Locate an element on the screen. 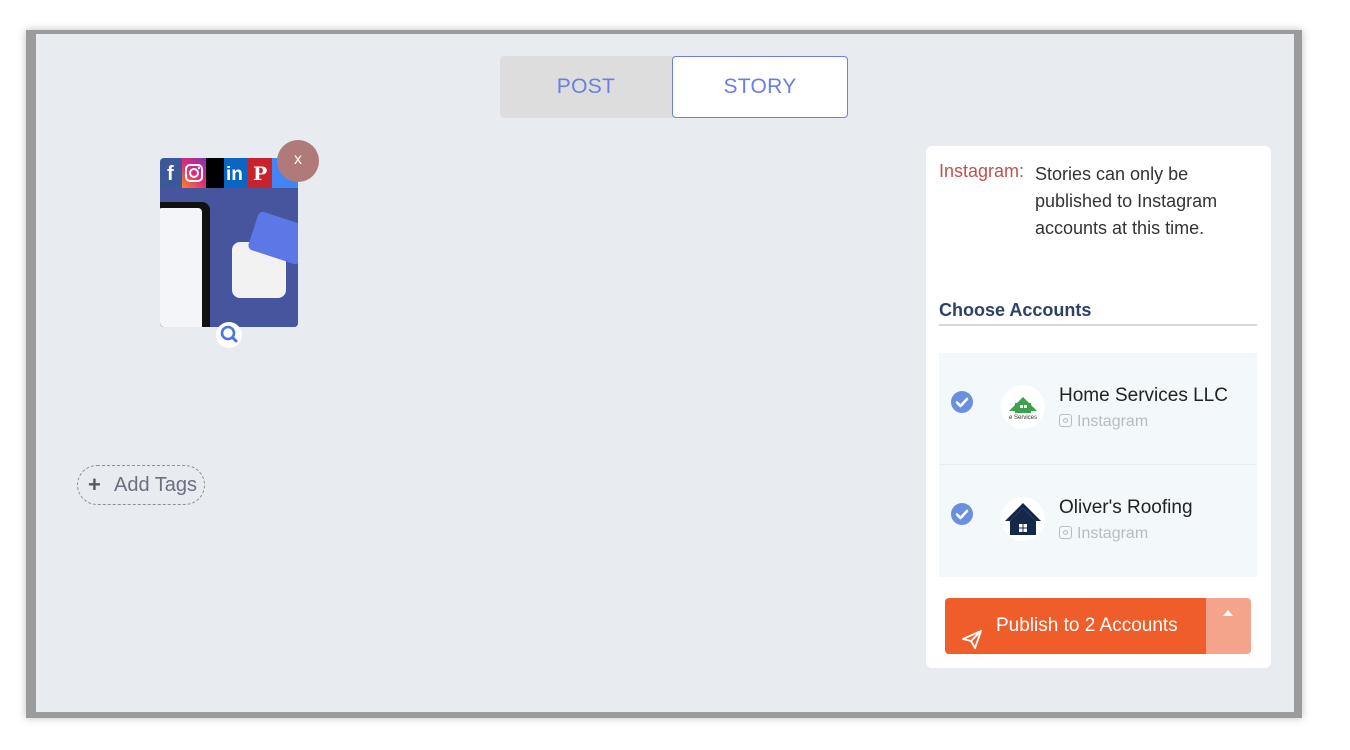 This screenshot has width=1350, height=750. post-type-tabs: POST STORY is located at coordinates (674, 87).